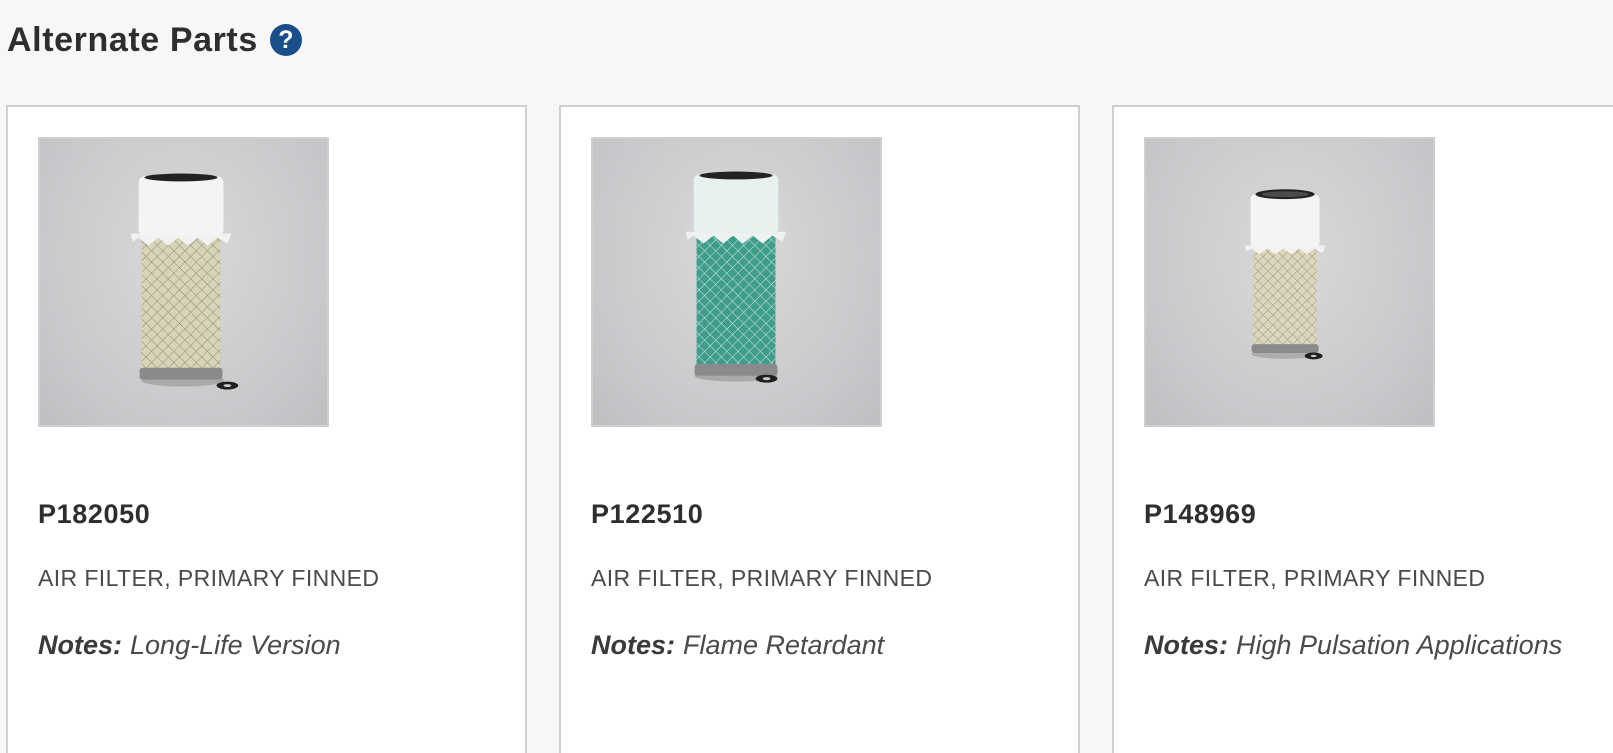 Image resolution: width=1613 pixels, height=753 pixels. I want to click on part-notes: Notes: Long-Life Version, so click(189, 645).